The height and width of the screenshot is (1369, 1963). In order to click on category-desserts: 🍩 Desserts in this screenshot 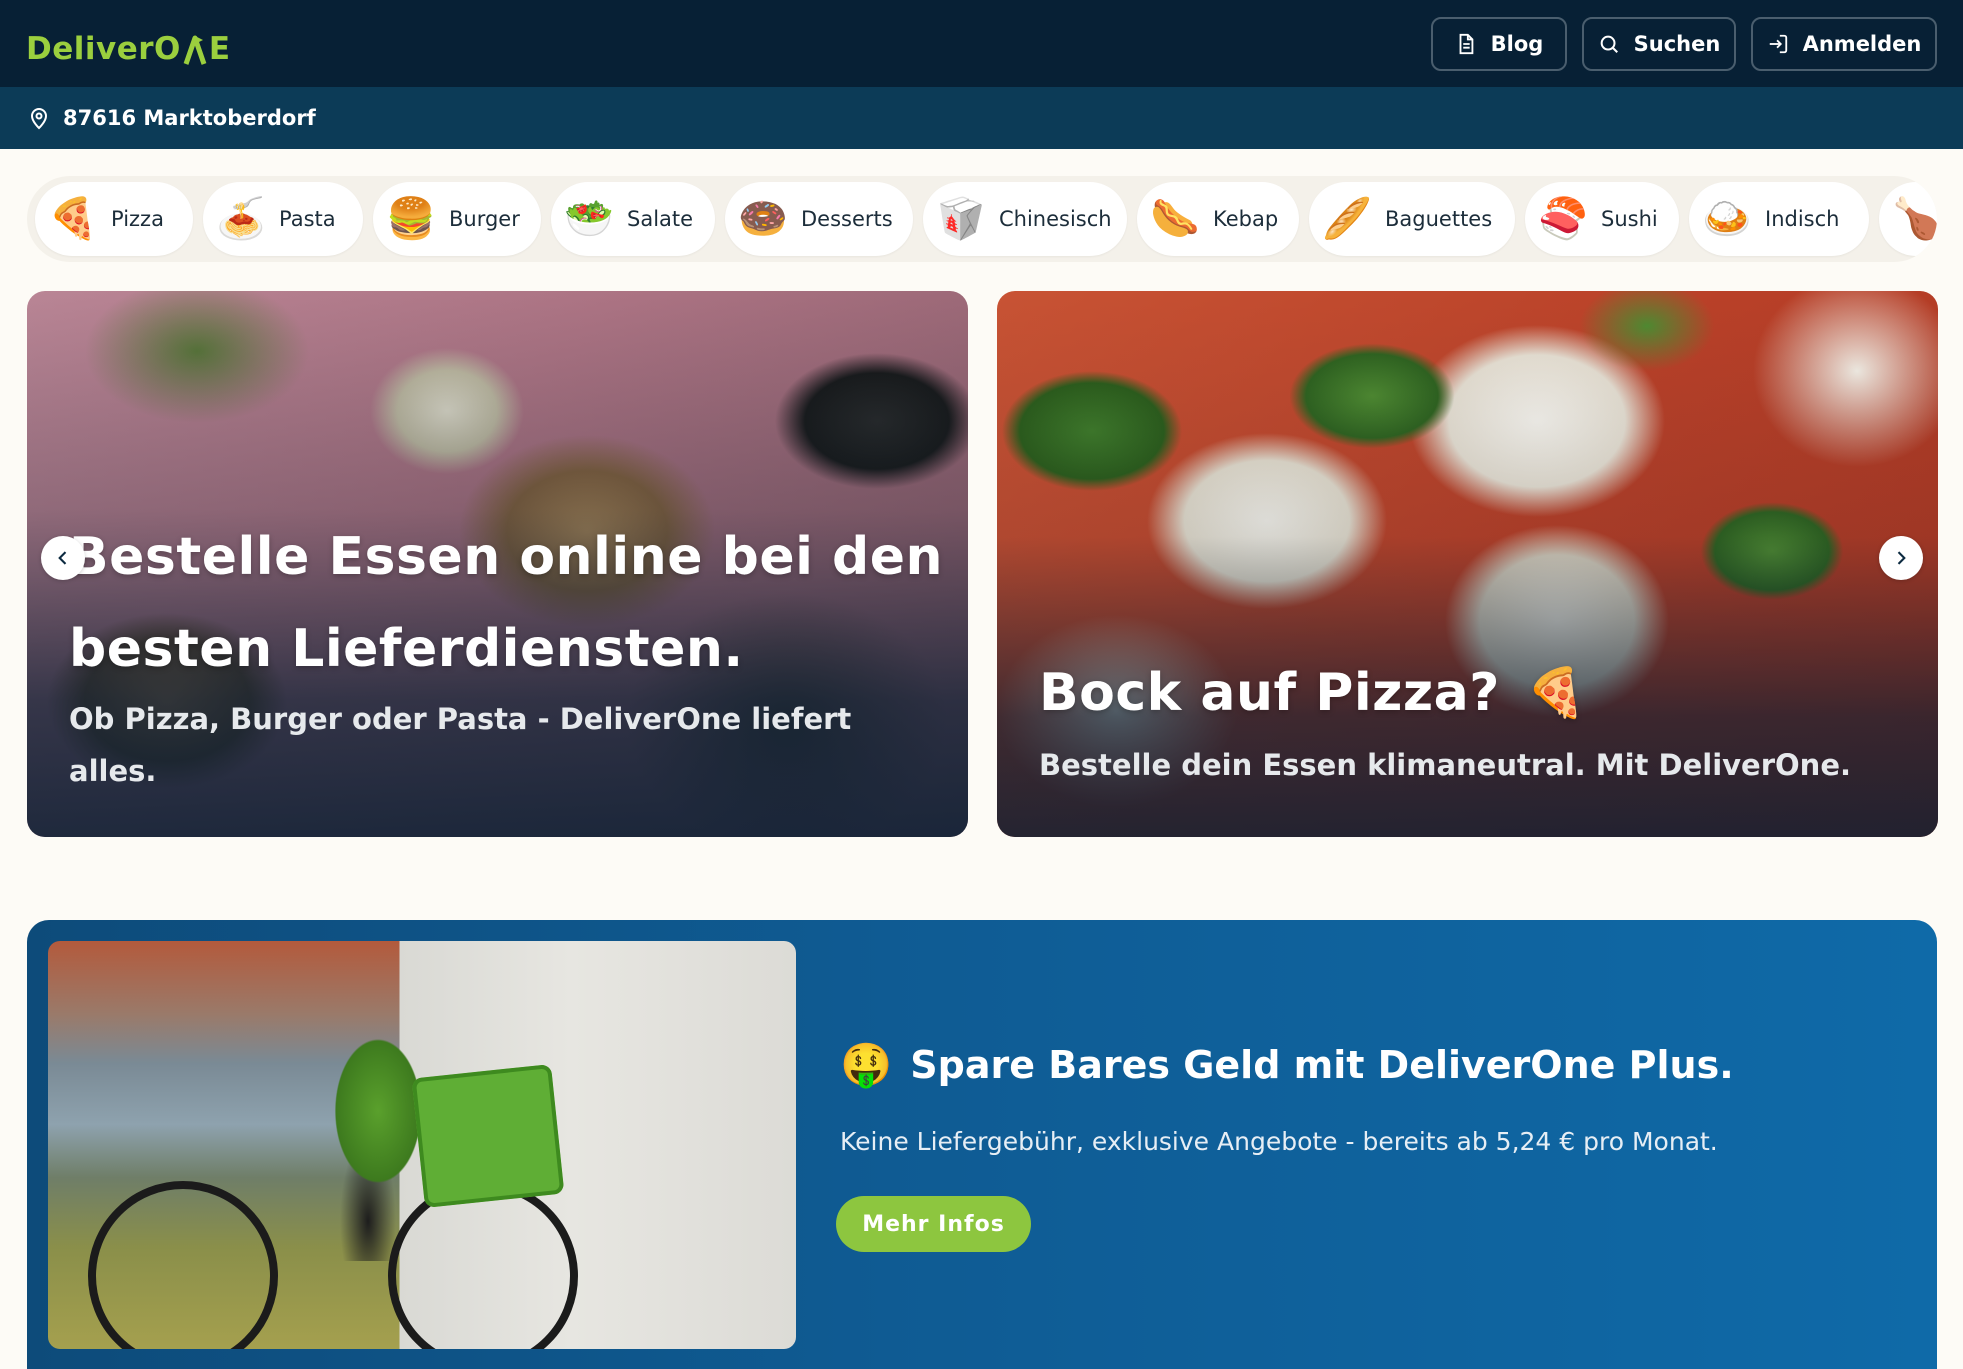, I will do `click(819, 219)`.